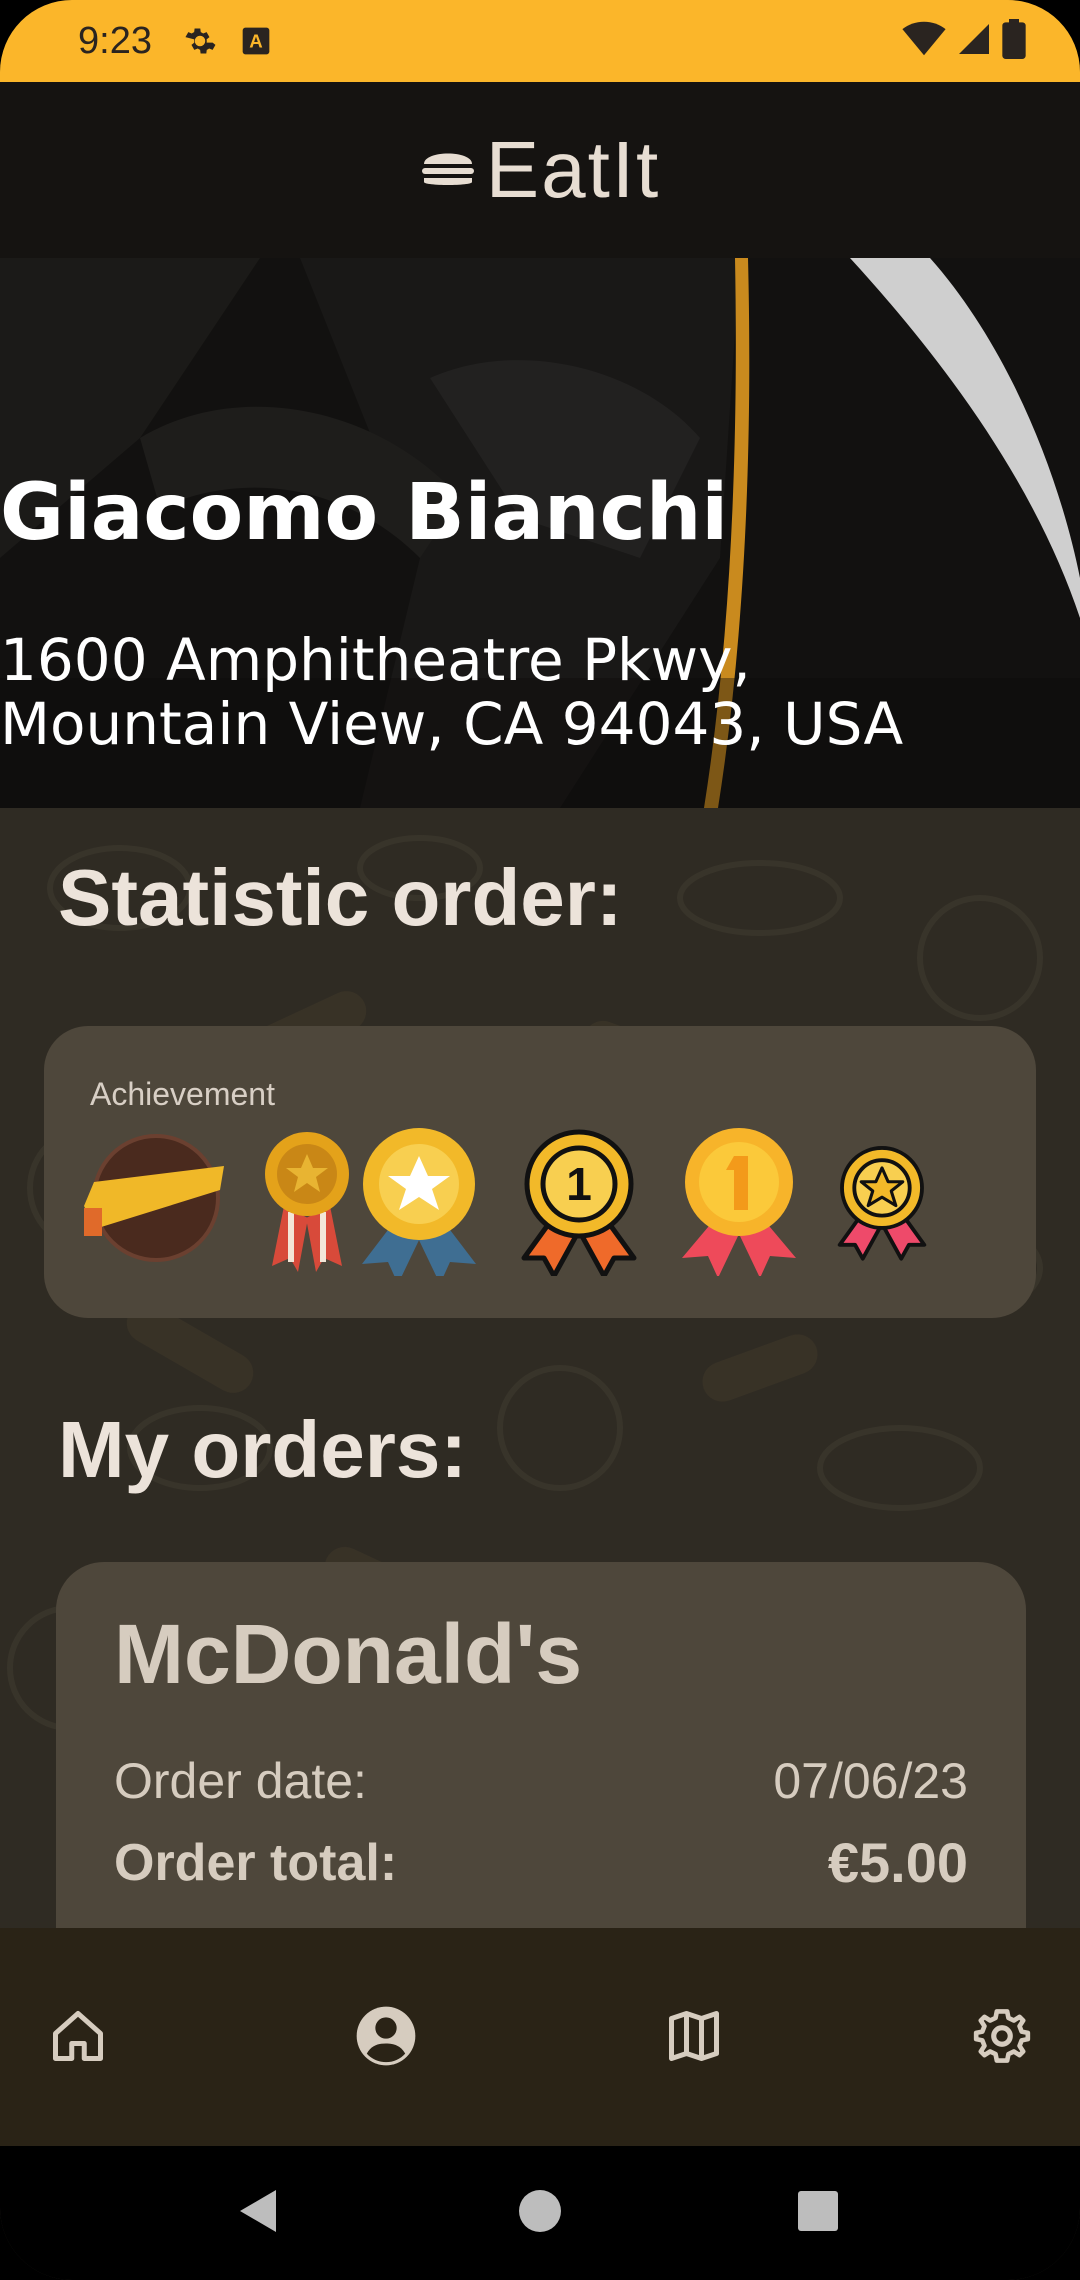 The height and width of the screenshot is (2280, 1080). Describe the element at coordinates (182, 1094) in the screenshot. I see `achievement-label: Achievement` at that location.